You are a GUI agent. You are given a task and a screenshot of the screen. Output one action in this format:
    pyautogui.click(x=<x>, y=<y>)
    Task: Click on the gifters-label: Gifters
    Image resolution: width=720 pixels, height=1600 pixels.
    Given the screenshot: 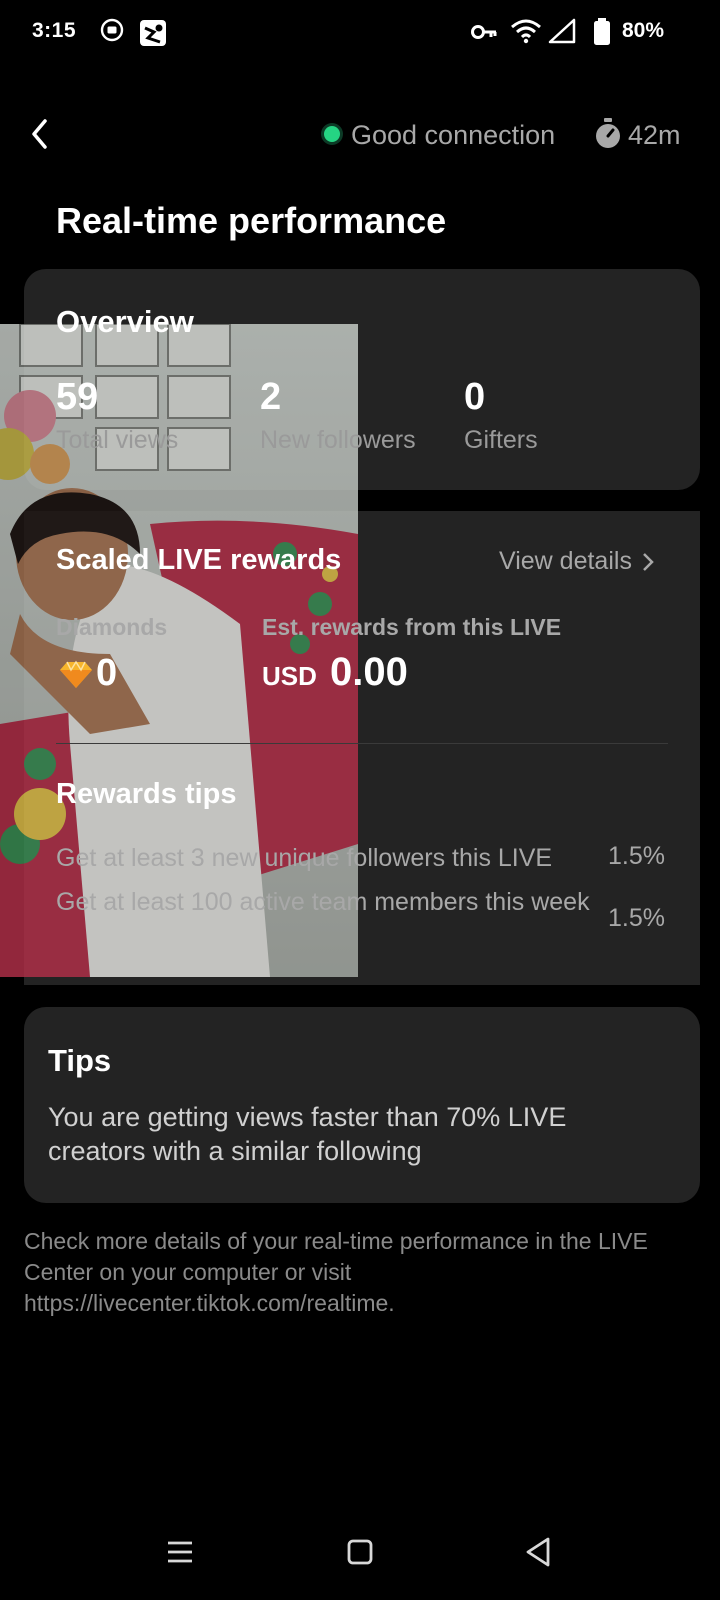 What is the action you would take?
    pyautogui.click(x=501, y=440)
    